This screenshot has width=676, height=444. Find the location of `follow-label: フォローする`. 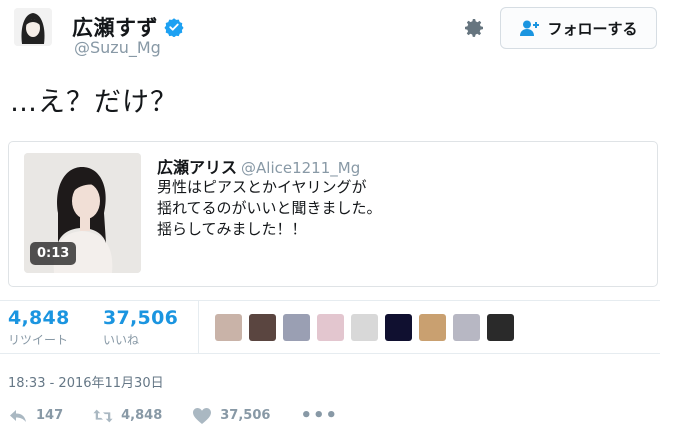

follow-label: フォローする is located at coordinates (592, 28).